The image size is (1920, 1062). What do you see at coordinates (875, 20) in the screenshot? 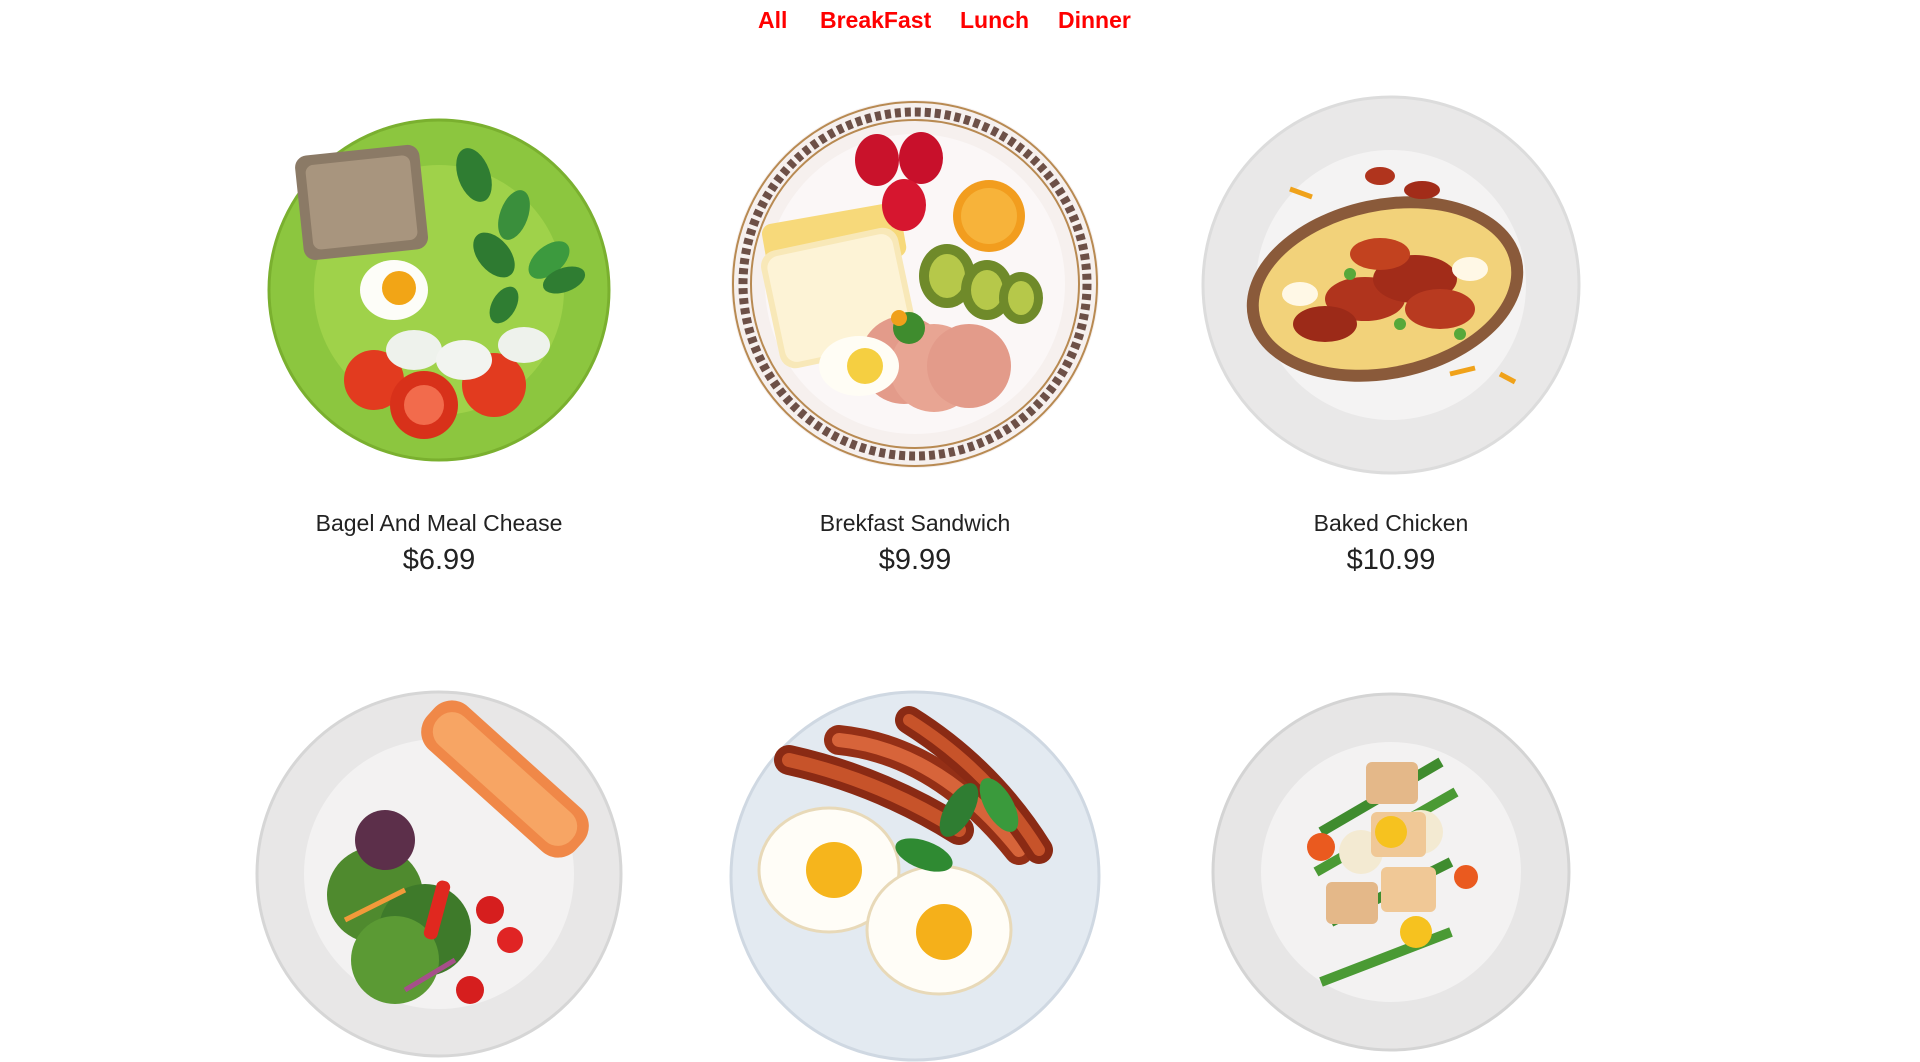
I see `filter-breakfast-link: BreakFast` at bounding box center [875, 20].